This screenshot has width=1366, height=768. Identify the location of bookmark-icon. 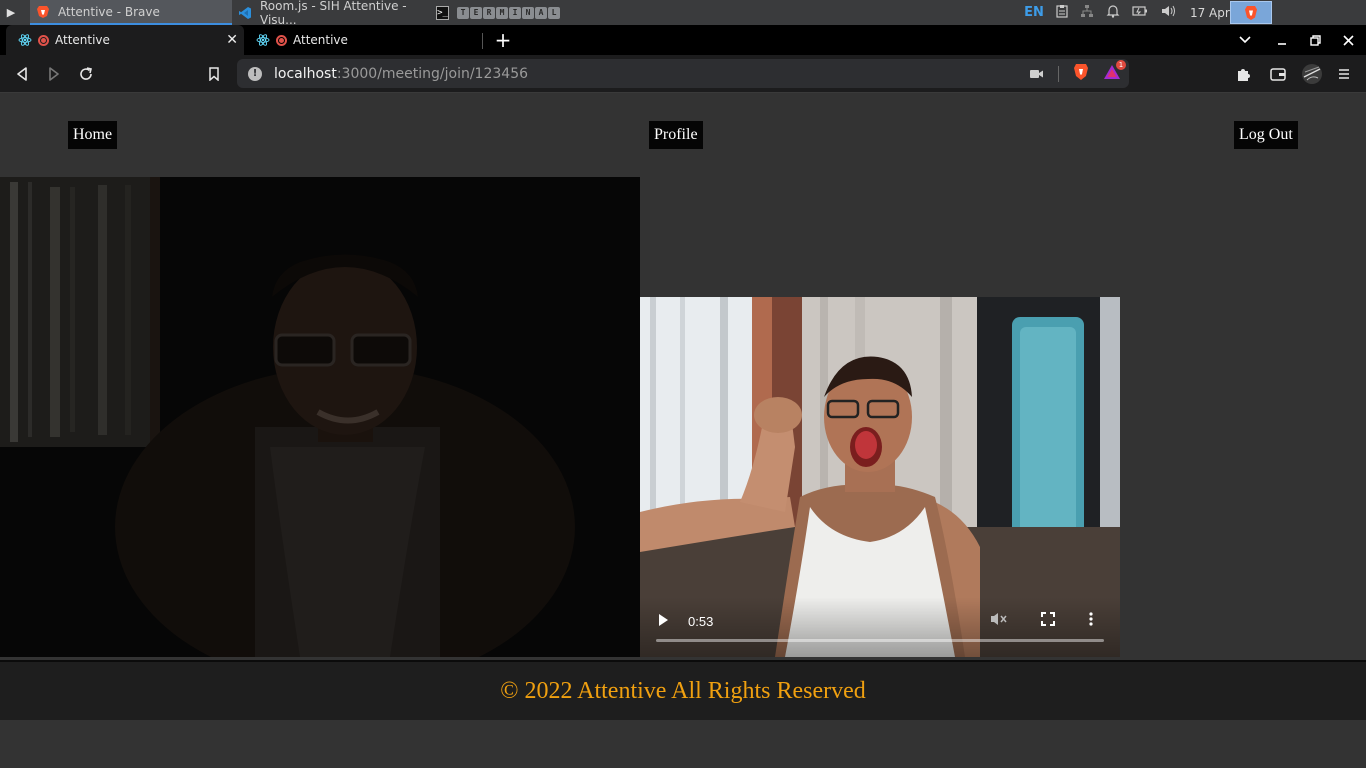
(214, 74).